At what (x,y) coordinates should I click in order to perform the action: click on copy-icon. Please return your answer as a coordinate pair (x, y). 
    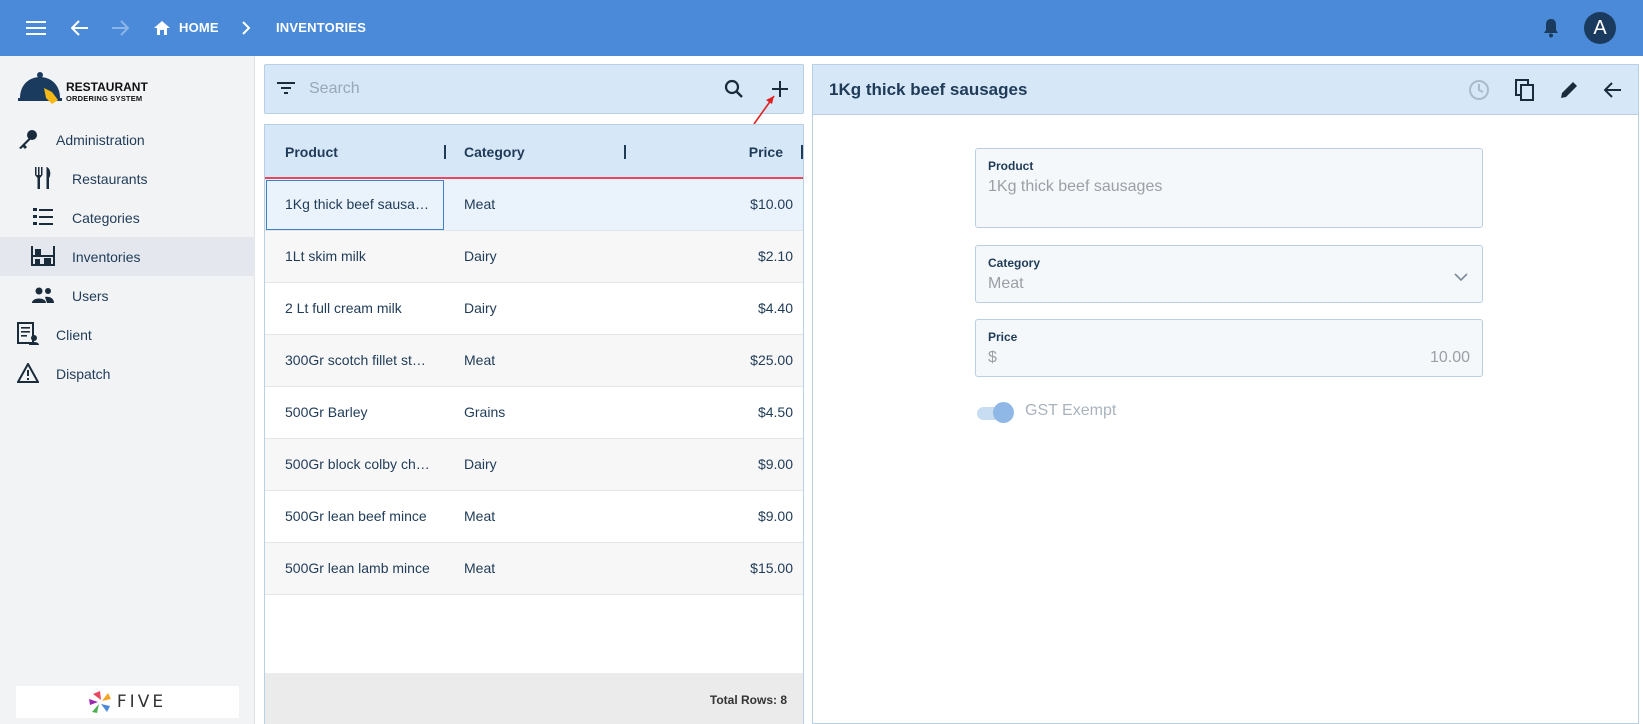
    Looking at the image, I should click on (1525, 90).